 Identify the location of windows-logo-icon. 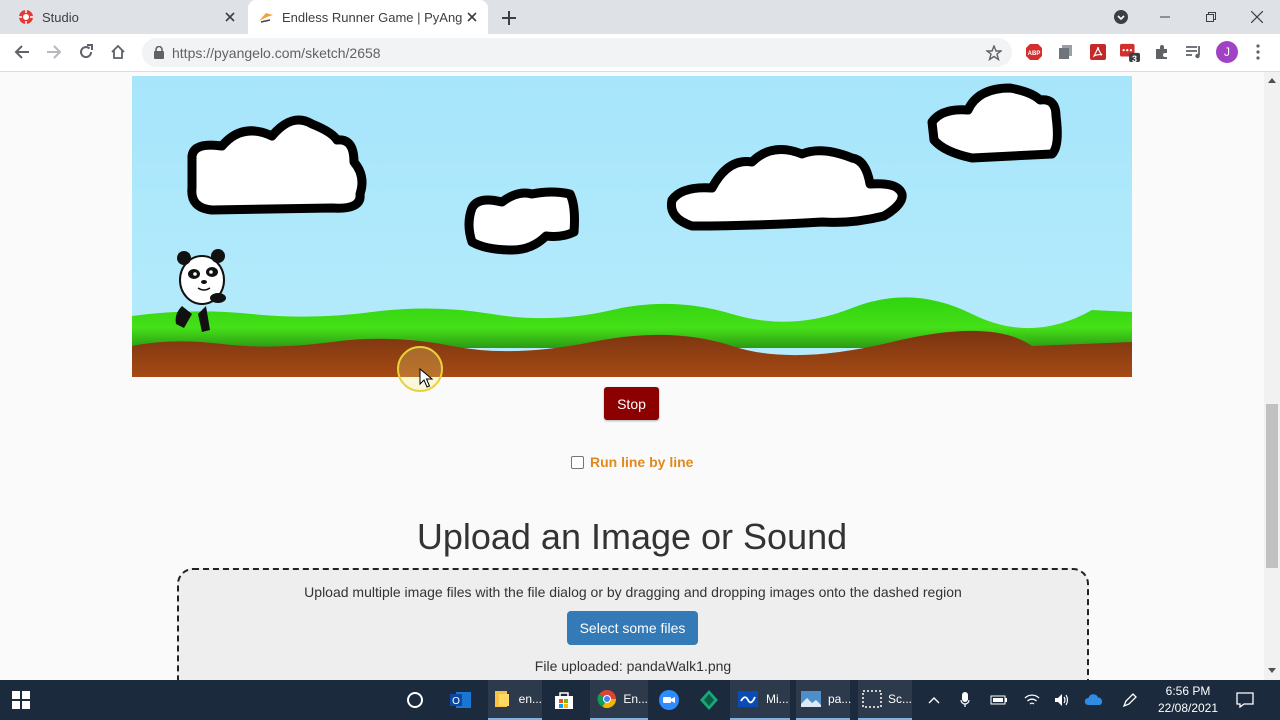
(21, 700).